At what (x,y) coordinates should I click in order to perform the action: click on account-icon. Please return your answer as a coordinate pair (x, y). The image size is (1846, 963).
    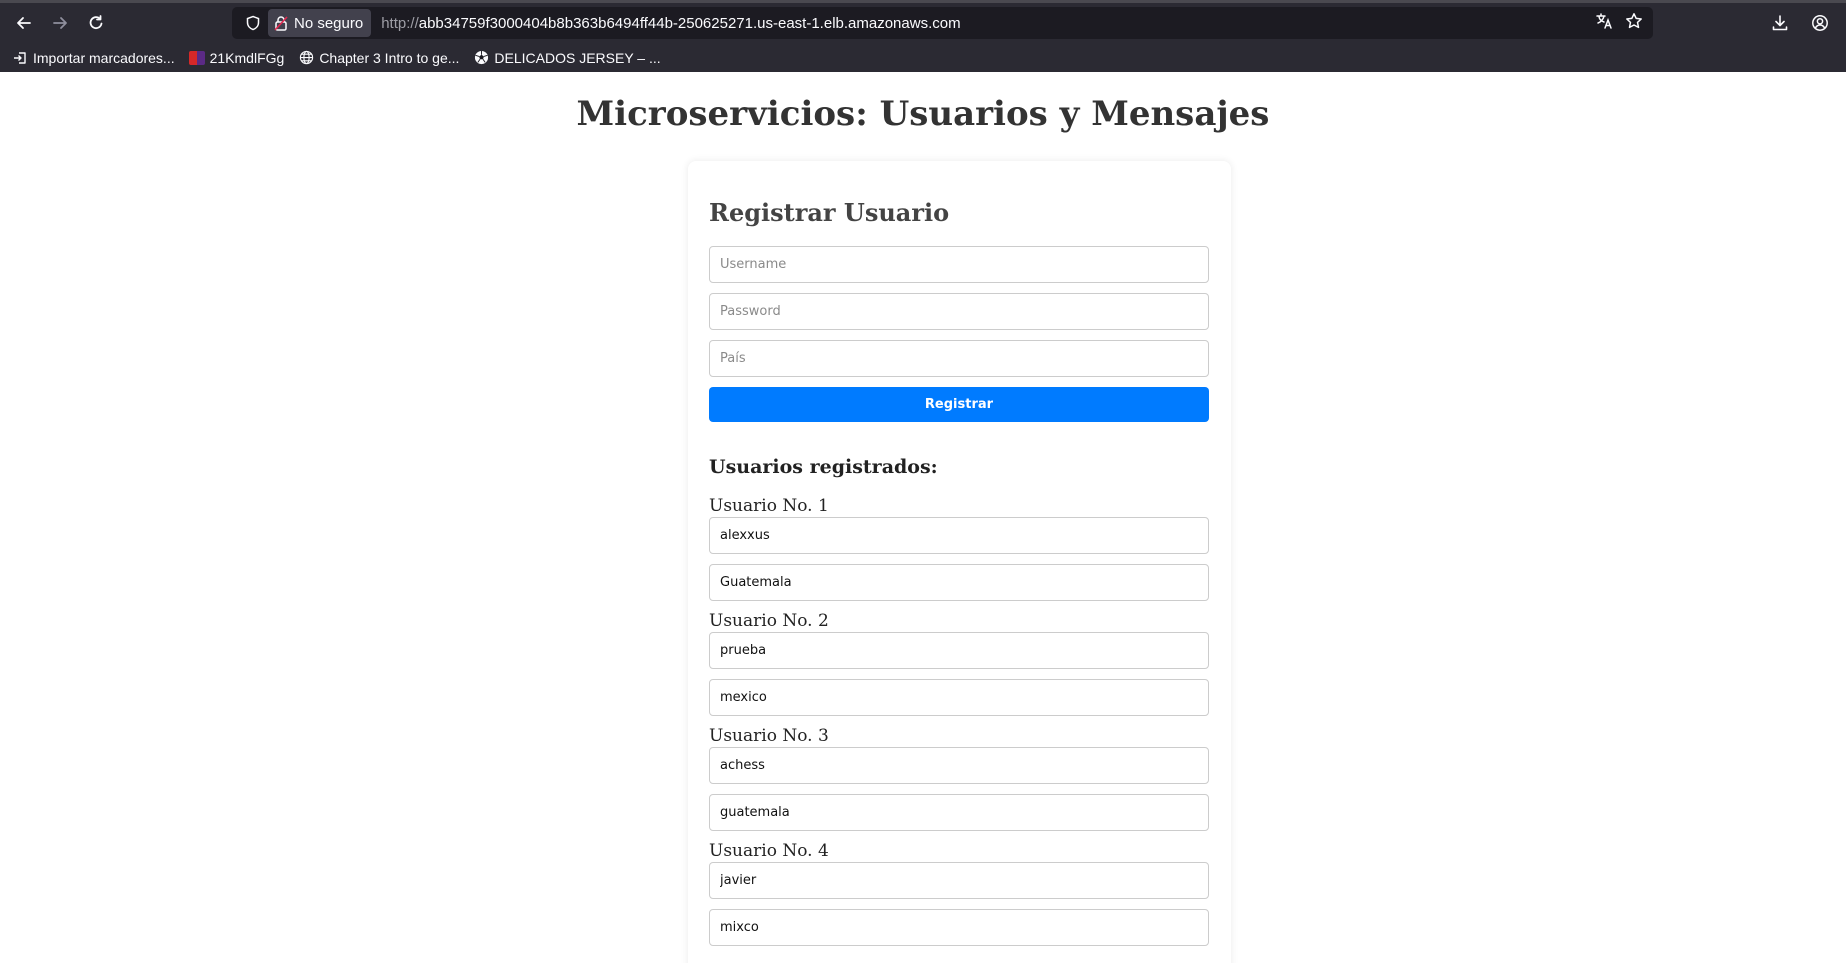
    Looking at the image, I should click on (1820, 23).